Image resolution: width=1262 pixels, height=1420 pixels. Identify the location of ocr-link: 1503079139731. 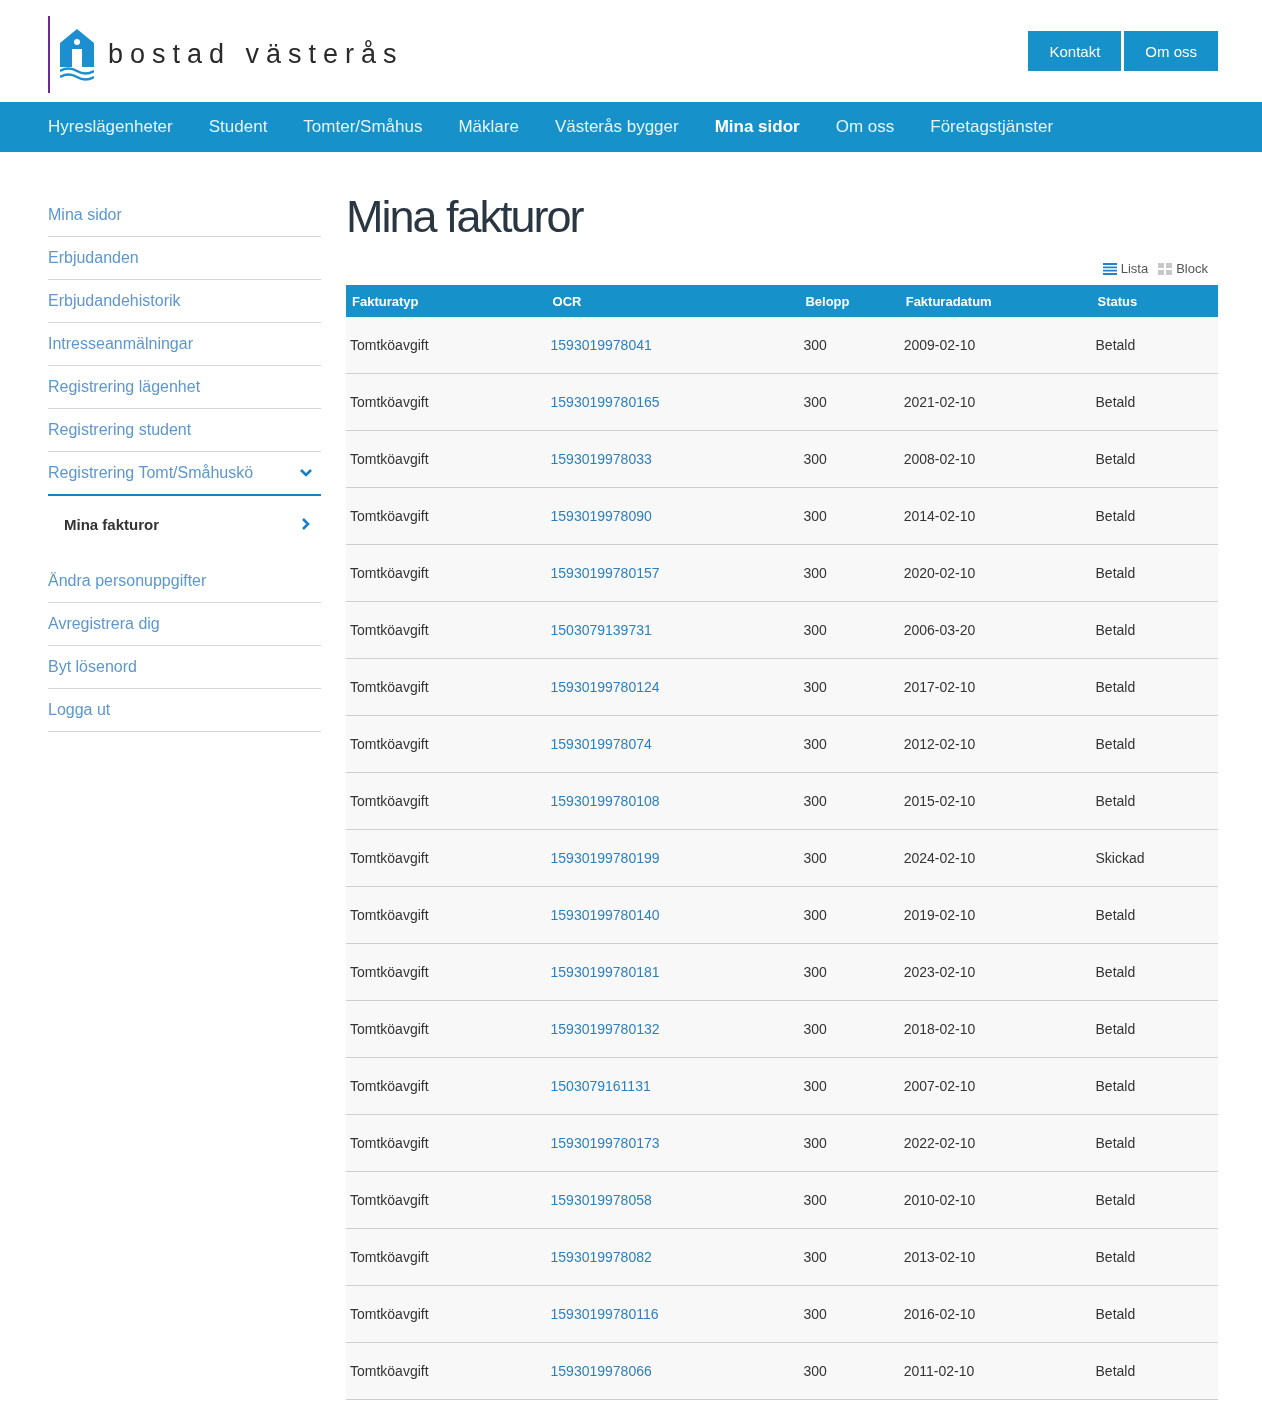
(601, 630).